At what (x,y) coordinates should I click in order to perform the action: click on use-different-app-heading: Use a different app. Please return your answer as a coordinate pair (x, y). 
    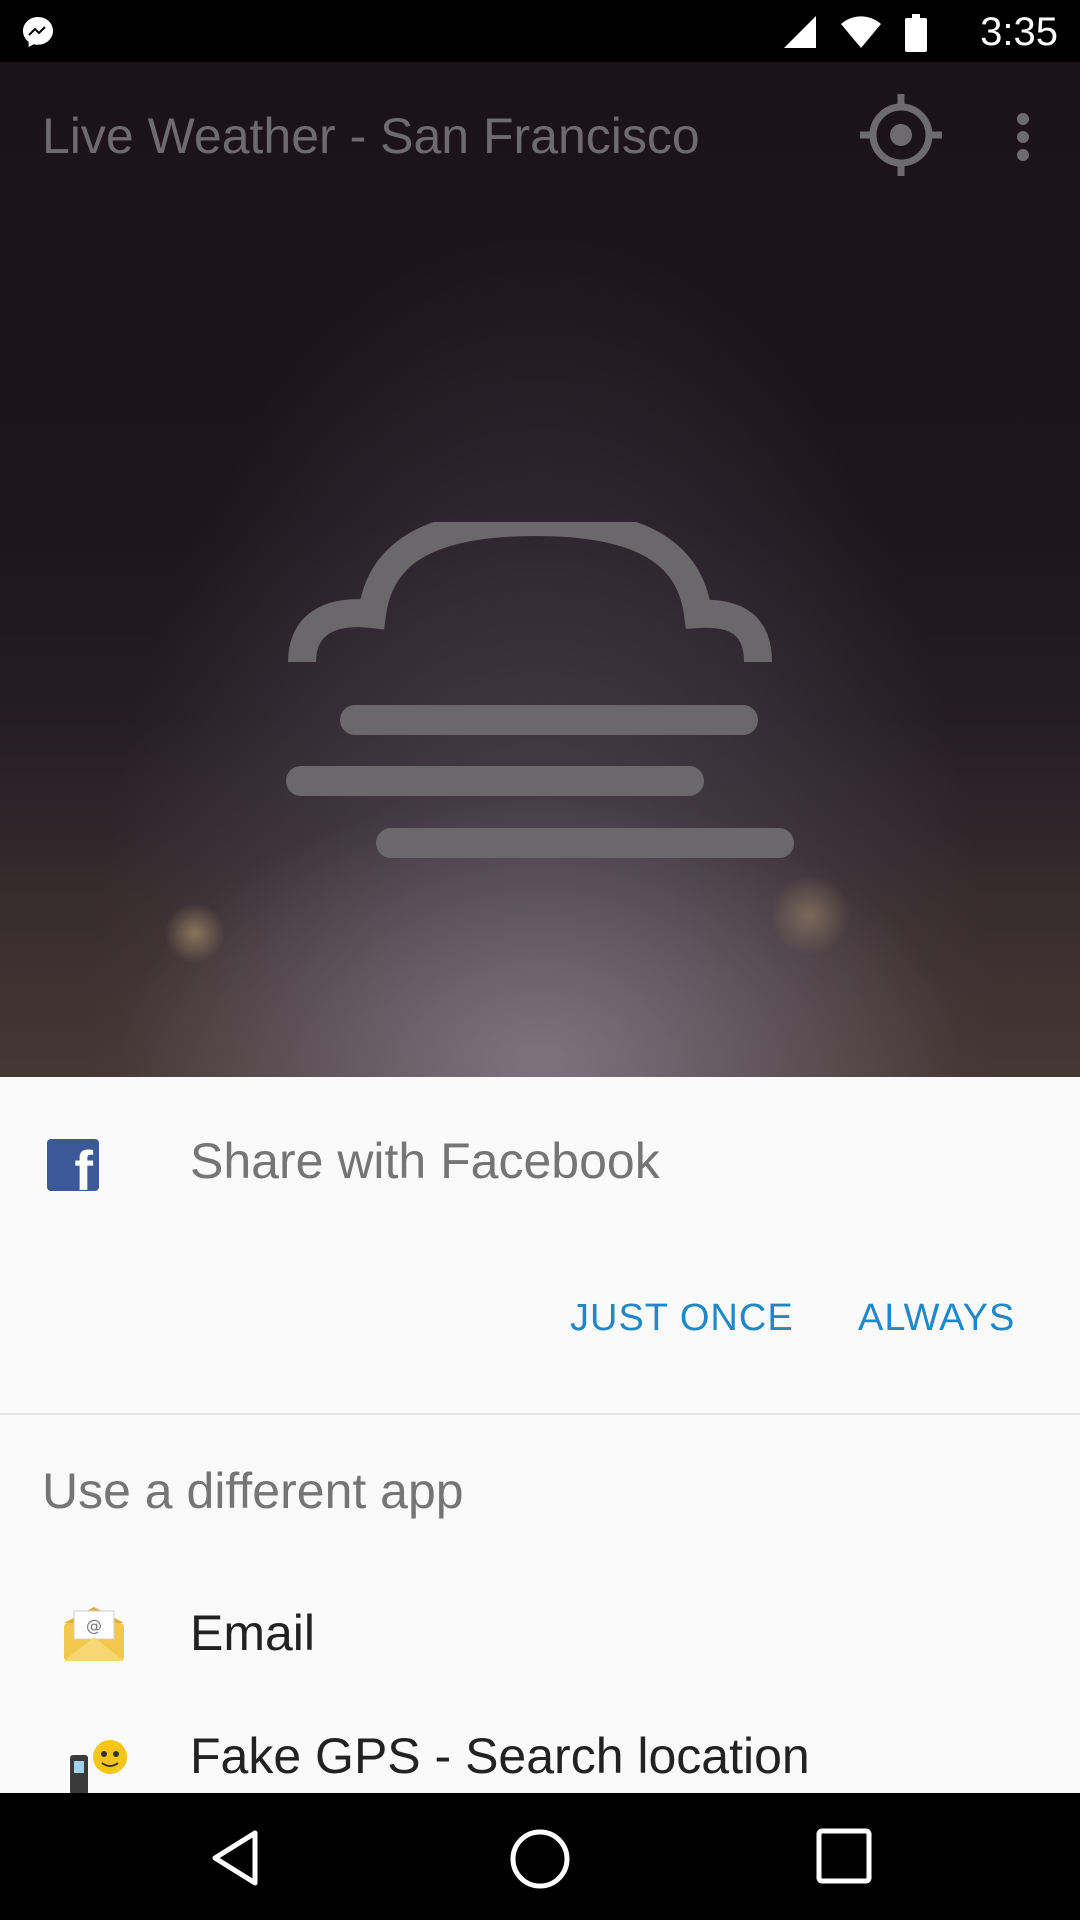
    Looking at the image, I should click on (253, 1491).